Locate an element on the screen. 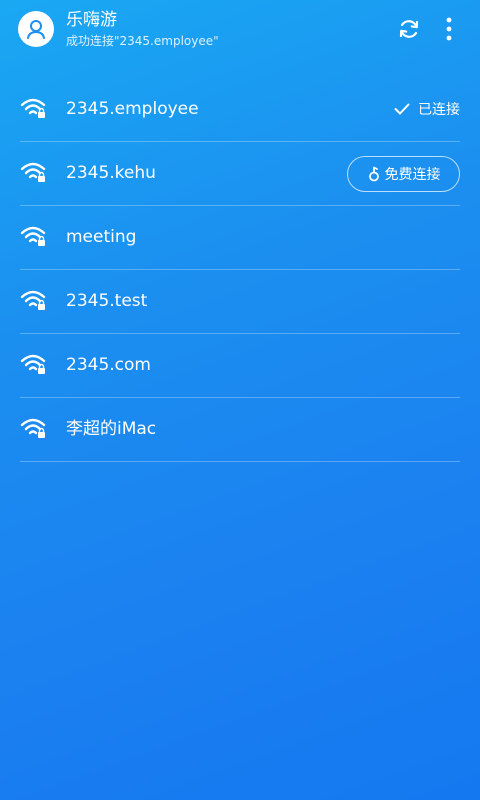 The image size is (480, 800). ssid-label: meeting is located at coordinates (101, 237).